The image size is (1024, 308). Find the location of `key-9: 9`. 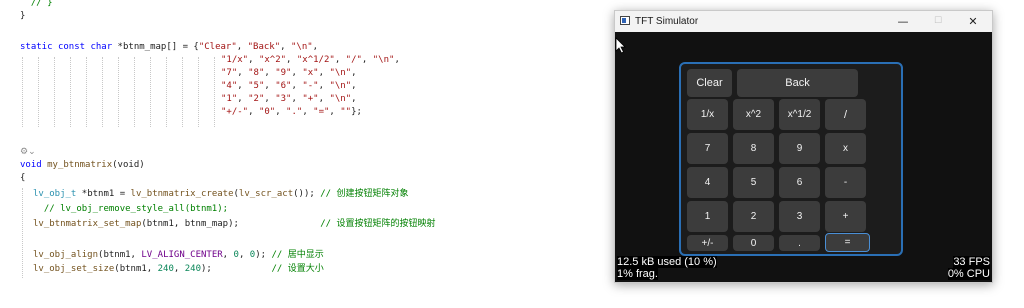

key-9: 9 is located at coordinates (799, 148).